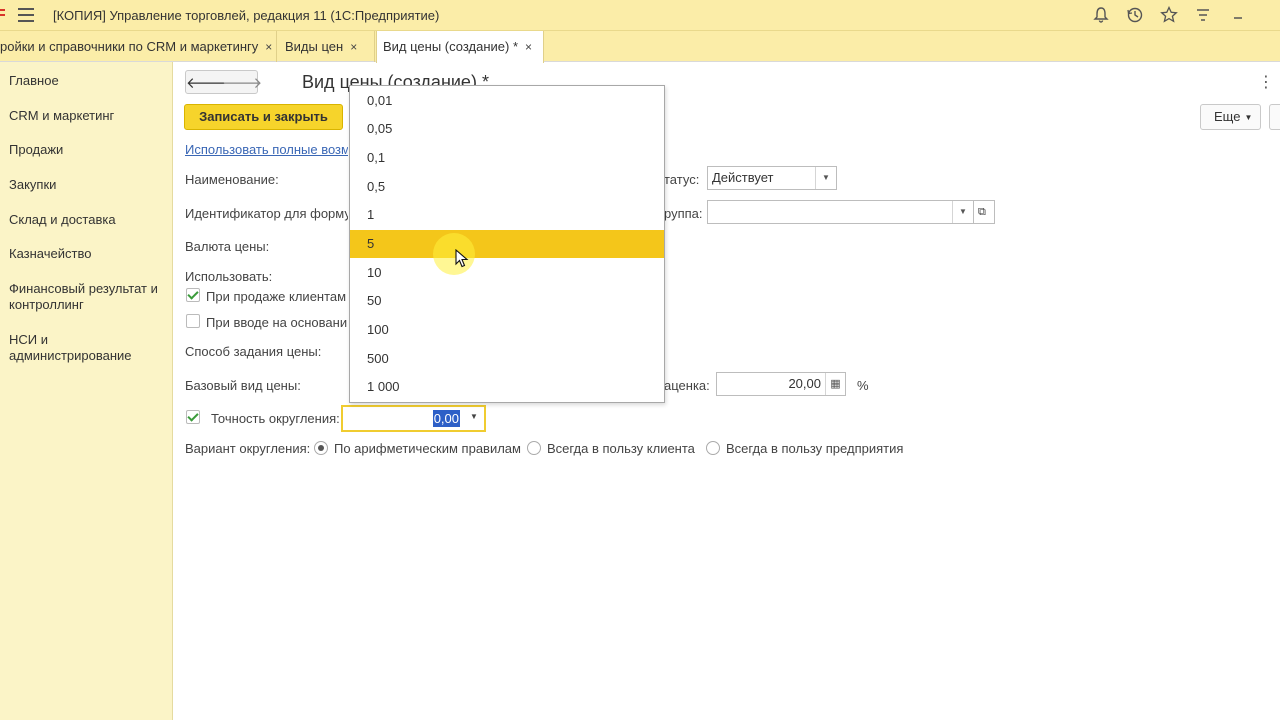  I want to click on percent-sign: %, so click(863, 385).